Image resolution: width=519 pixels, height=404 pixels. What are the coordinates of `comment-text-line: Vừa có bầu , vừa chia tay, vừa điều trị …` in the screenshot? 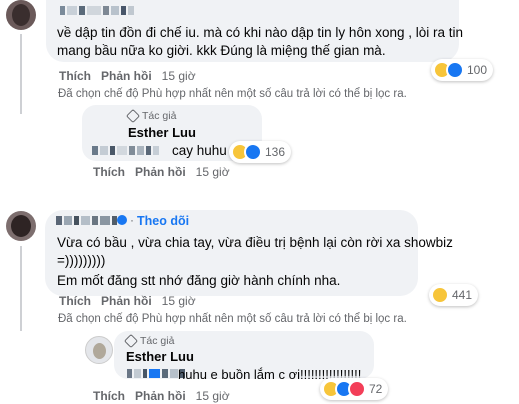 It's located at (255, 242).